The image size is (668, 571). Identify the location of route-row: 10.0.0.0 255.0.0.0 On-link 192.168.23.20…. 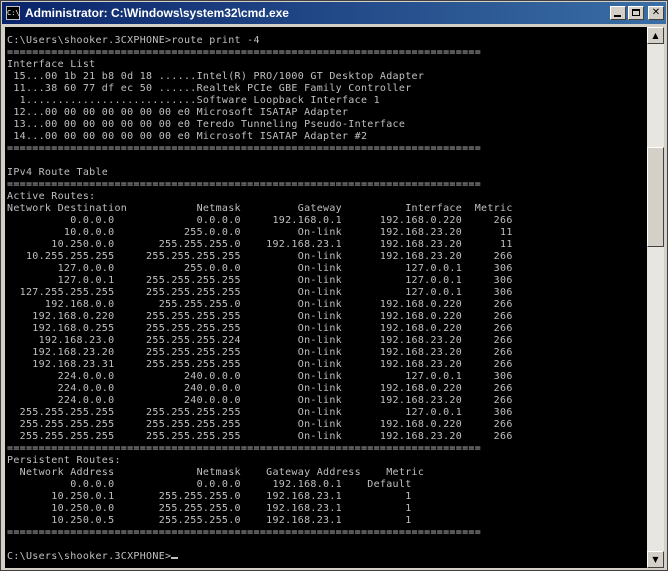
(260, 232).